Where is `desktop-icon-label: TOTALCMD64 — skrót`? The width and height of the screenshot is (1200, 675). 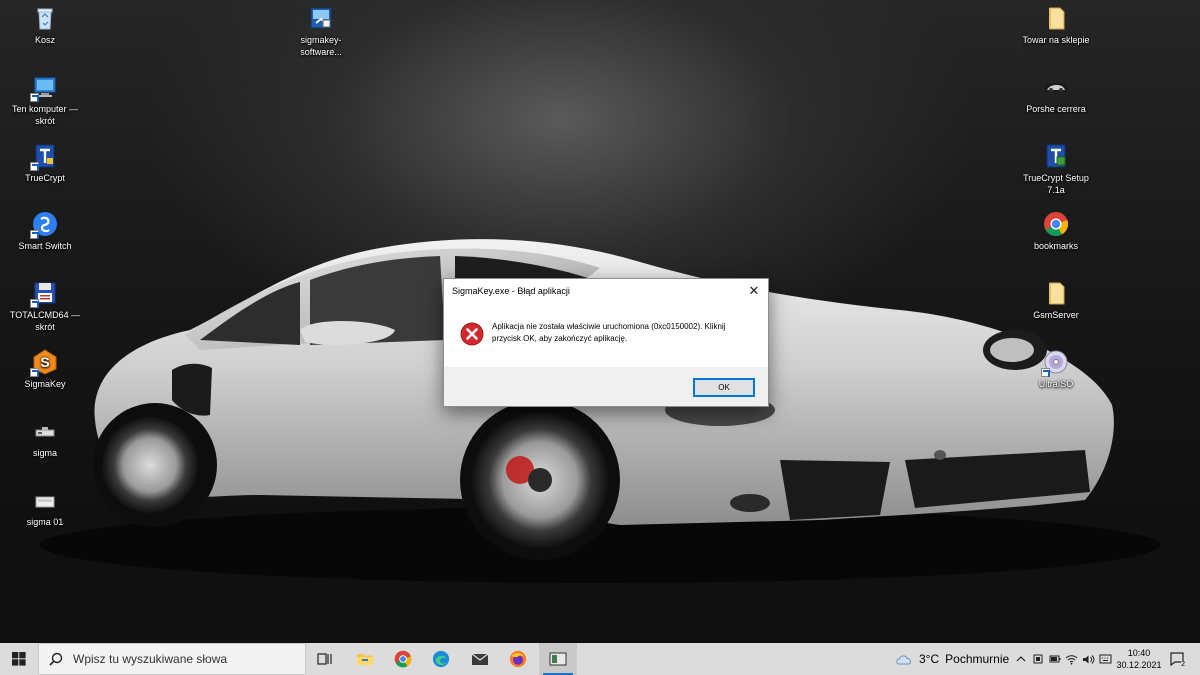 desktop-icon-label: TOTALCMD64 — skrót is located at coordinates (45, 321).